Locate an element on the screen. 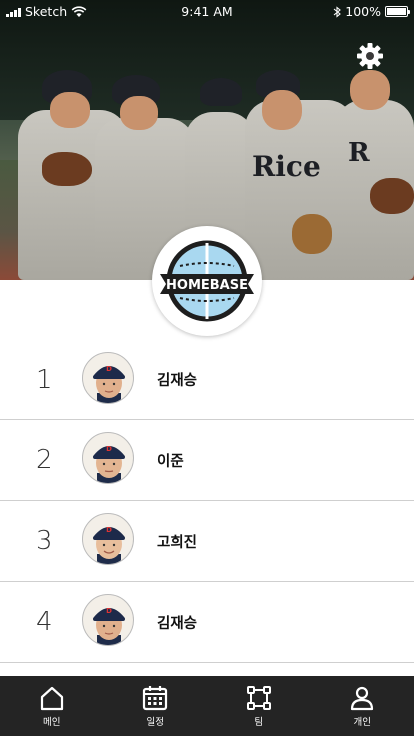 The height and width of the screenshot is (736, 414). tab-personal: 개인 is located at coordinates (362, 706).